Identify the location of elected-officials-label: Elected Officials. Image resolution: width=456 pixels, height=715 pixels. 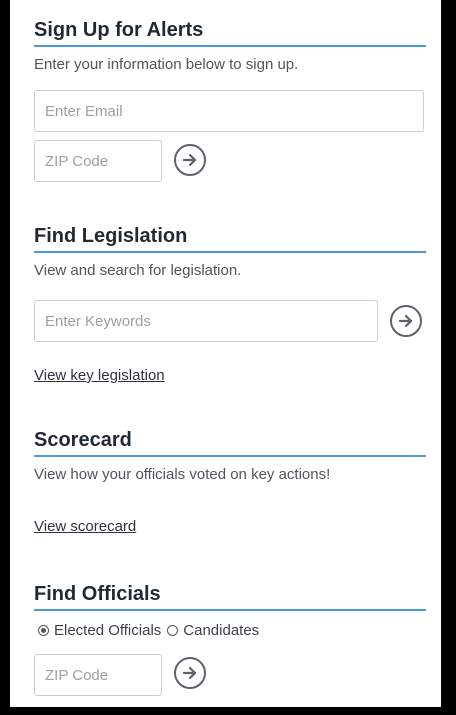
(107, 630).